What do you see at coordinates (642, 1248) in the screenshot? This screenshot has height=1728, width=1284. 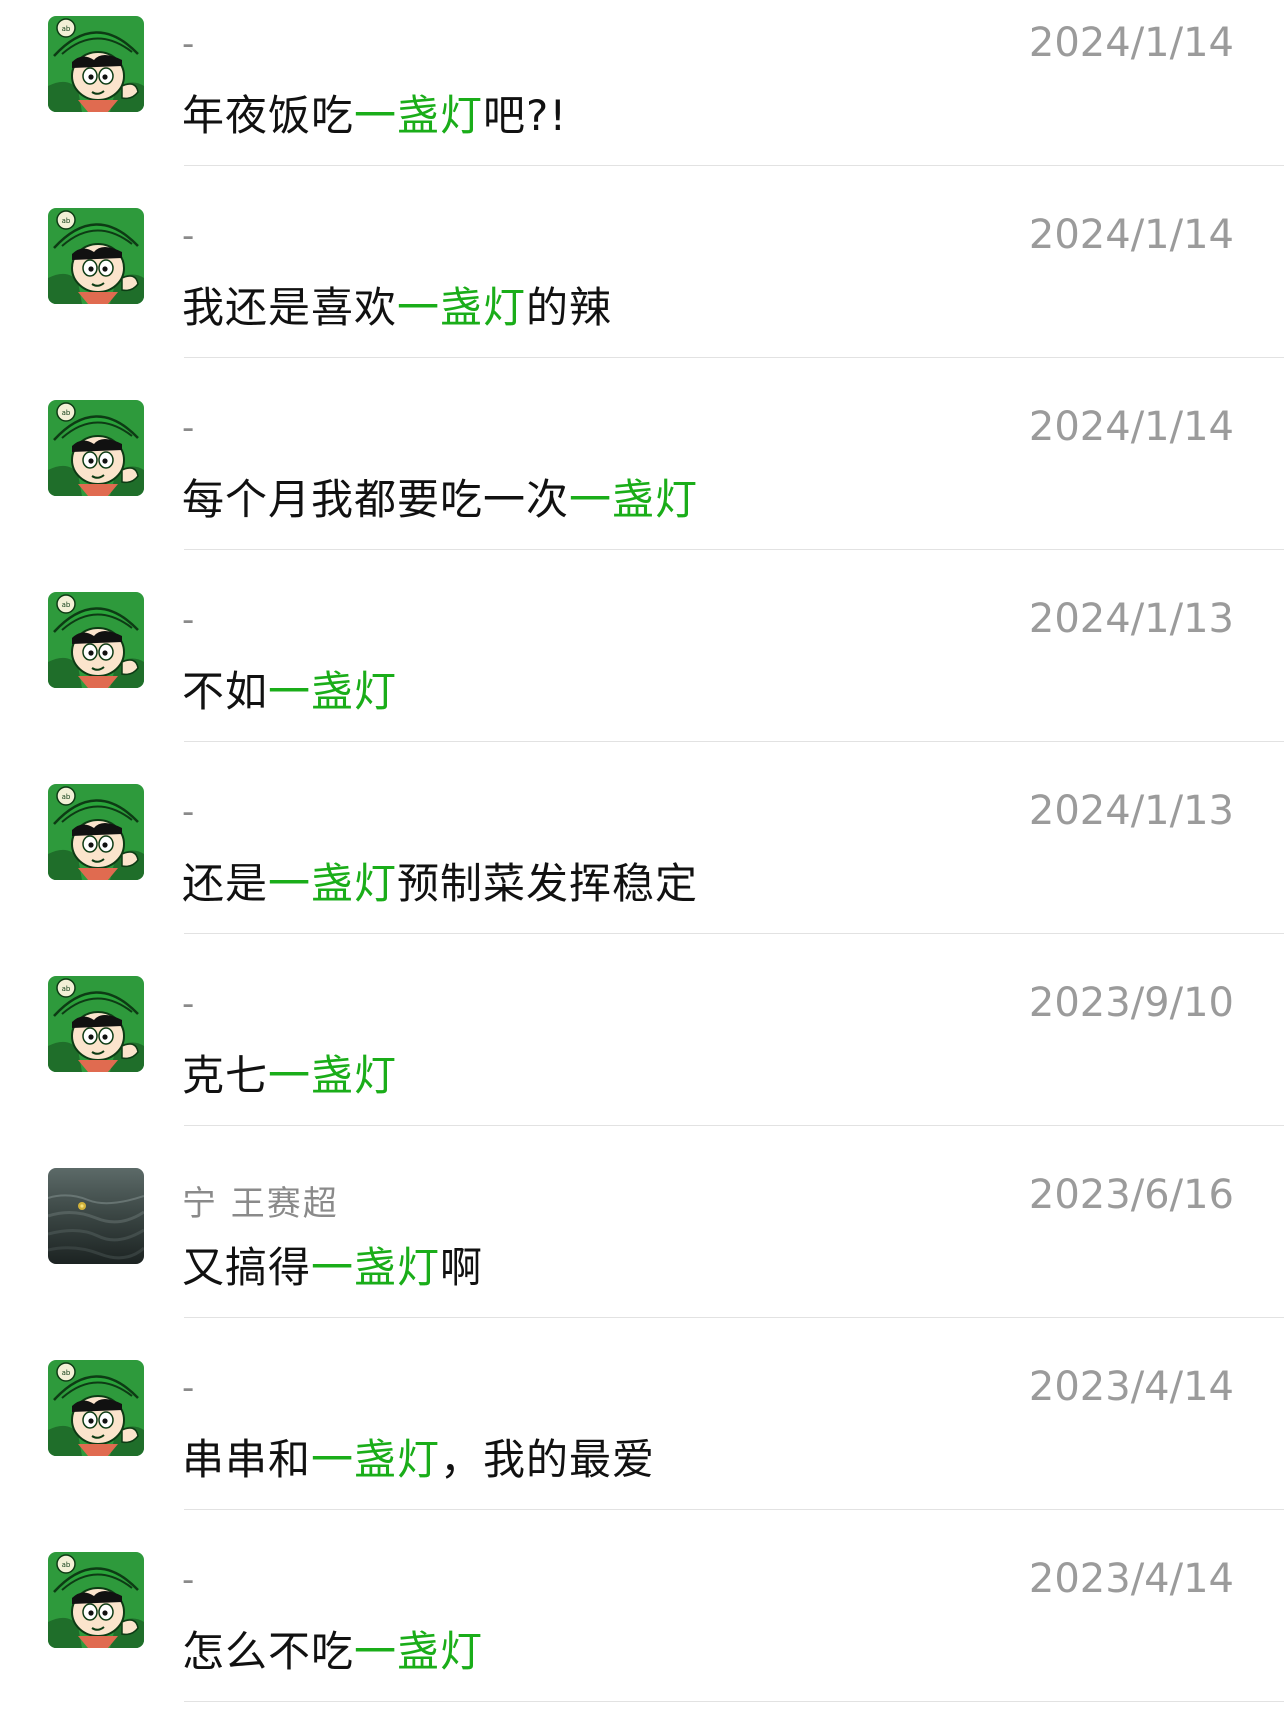 I see `message-row: 宁 王赛超 2023/6/16 又搞得一盏灯啊` at bounding box center [642, 1248].